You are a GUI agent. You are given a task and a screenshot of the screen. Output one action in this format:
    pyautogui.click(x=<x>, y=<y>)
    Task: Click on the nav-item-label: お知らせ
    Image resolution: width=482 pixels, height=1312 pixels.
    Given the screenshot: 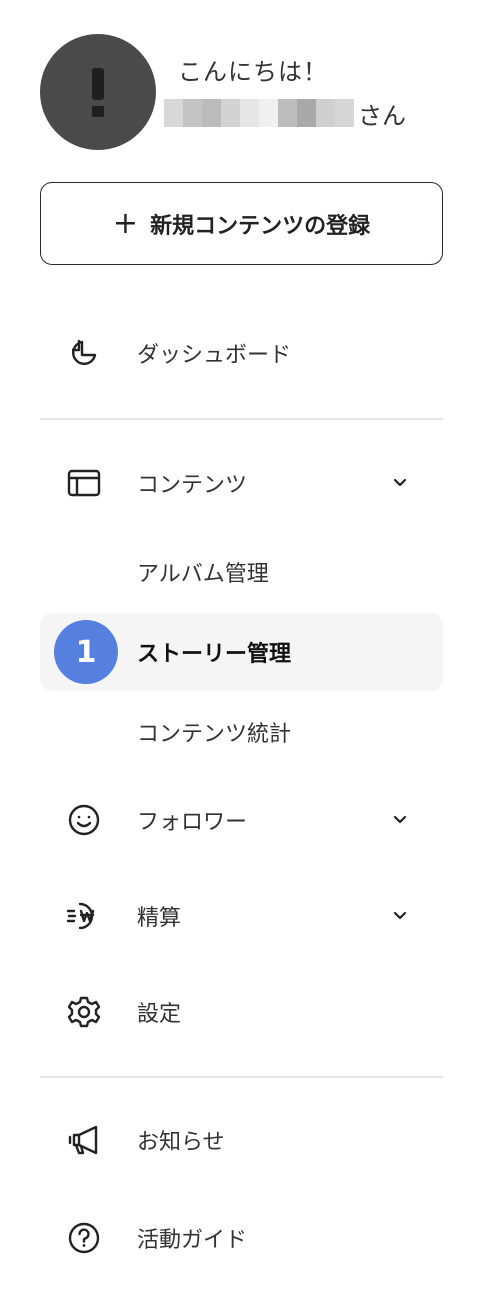 What is the action you would take?
    pyautogui.click(x=181, y=1142)
    